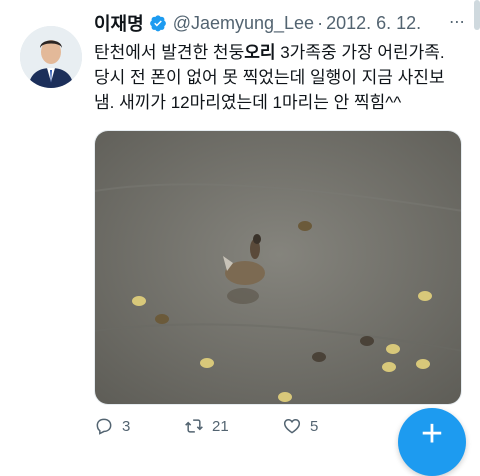 The image size is (480, 476). What do you see at coordinates (269, 77) in the screenshot?
I see `tweet-text-line-2: 당시 전 폰이 없어 못 찍었는데 일행이 지금 사진보` at bounding box center [269, 77].